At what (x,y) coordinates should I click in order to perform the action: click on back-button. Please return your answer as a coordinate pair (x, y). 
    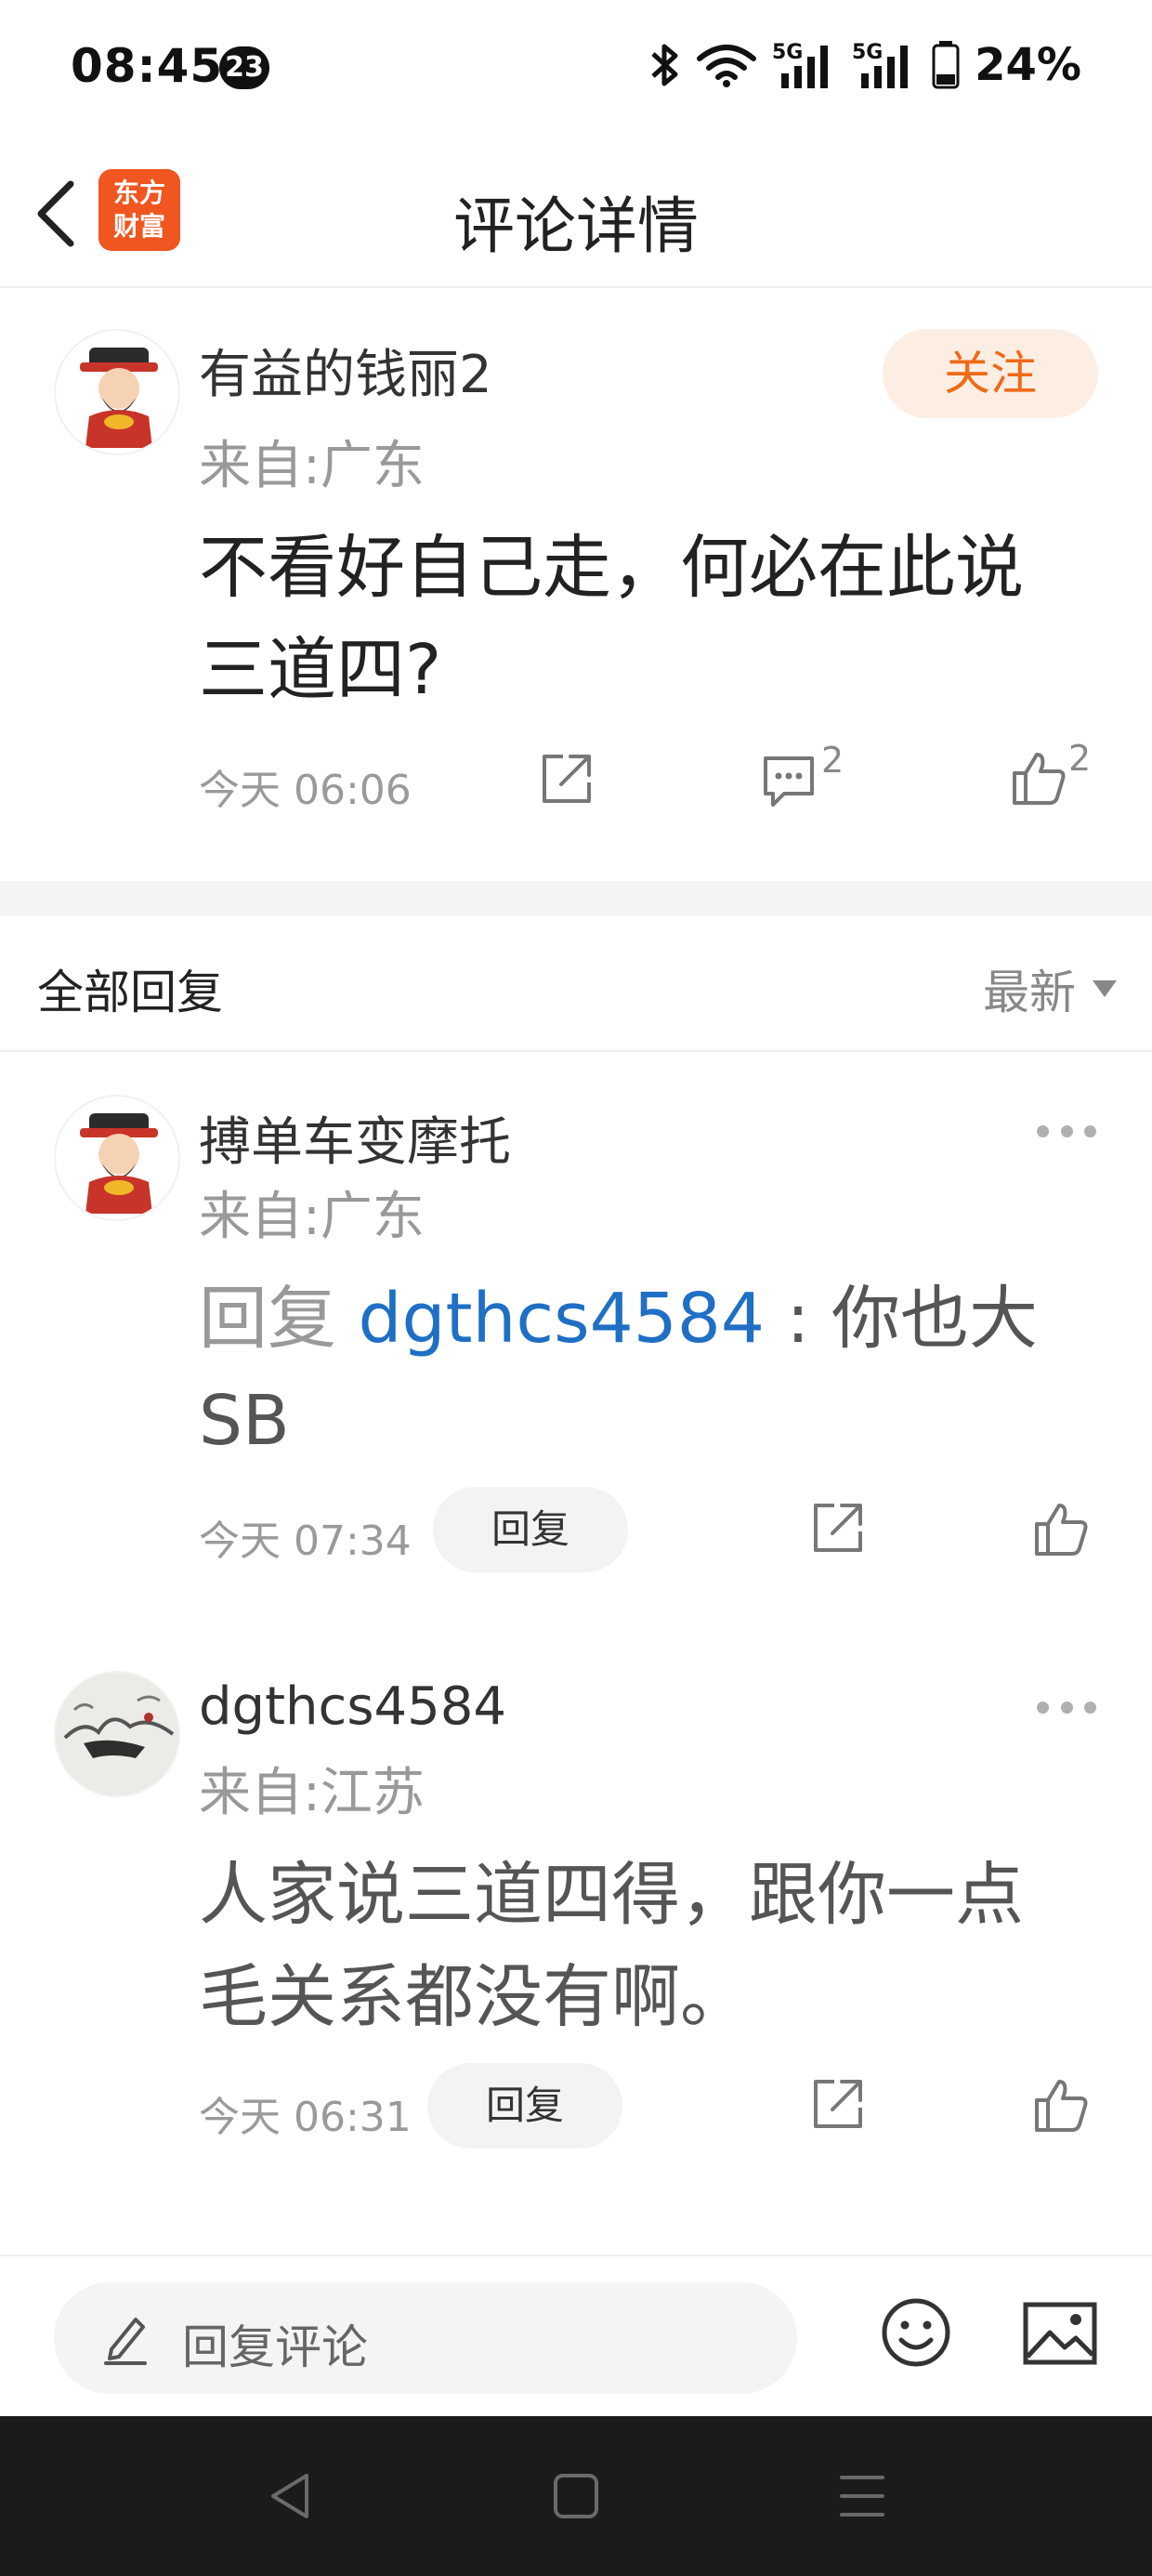
    Looking at the image, I should click on (60, 214).